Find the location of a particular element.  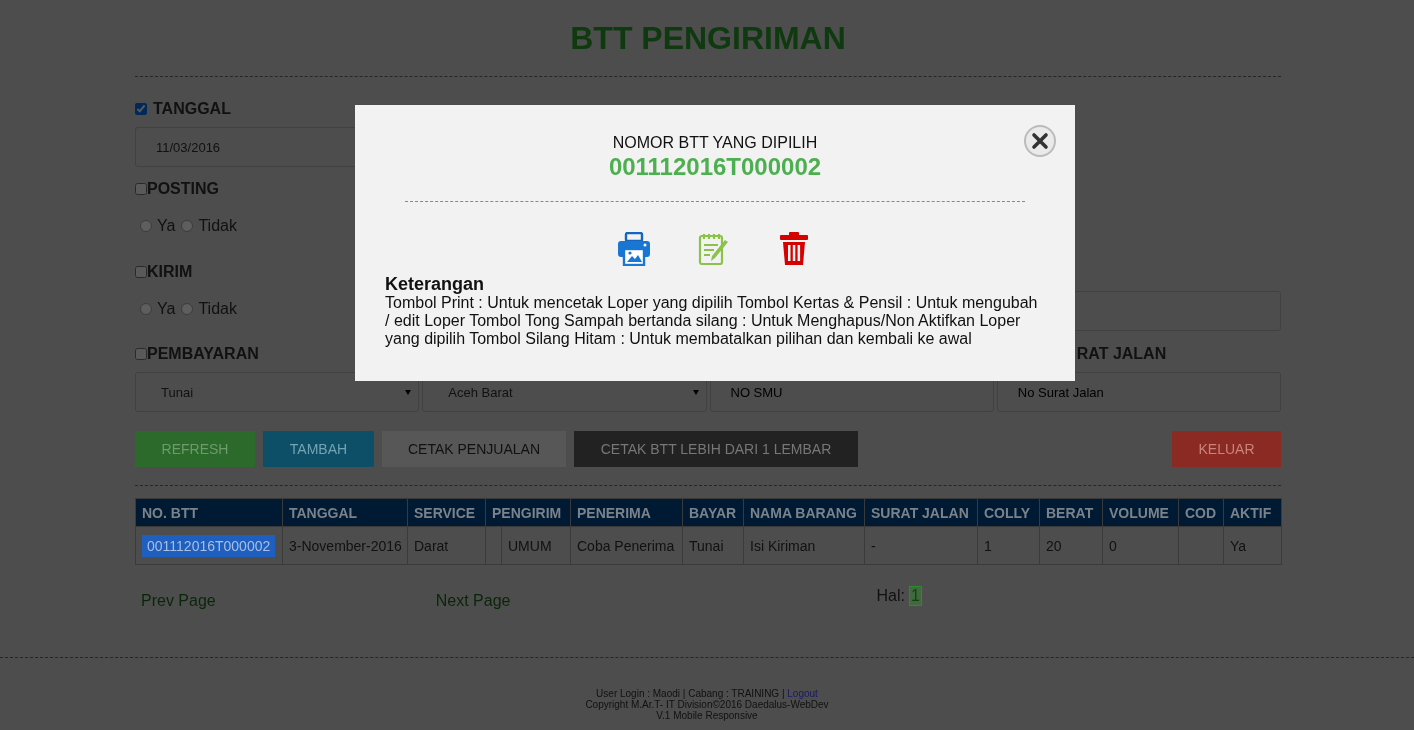

column-header: BAYAR is located at coordinates (713, 512).